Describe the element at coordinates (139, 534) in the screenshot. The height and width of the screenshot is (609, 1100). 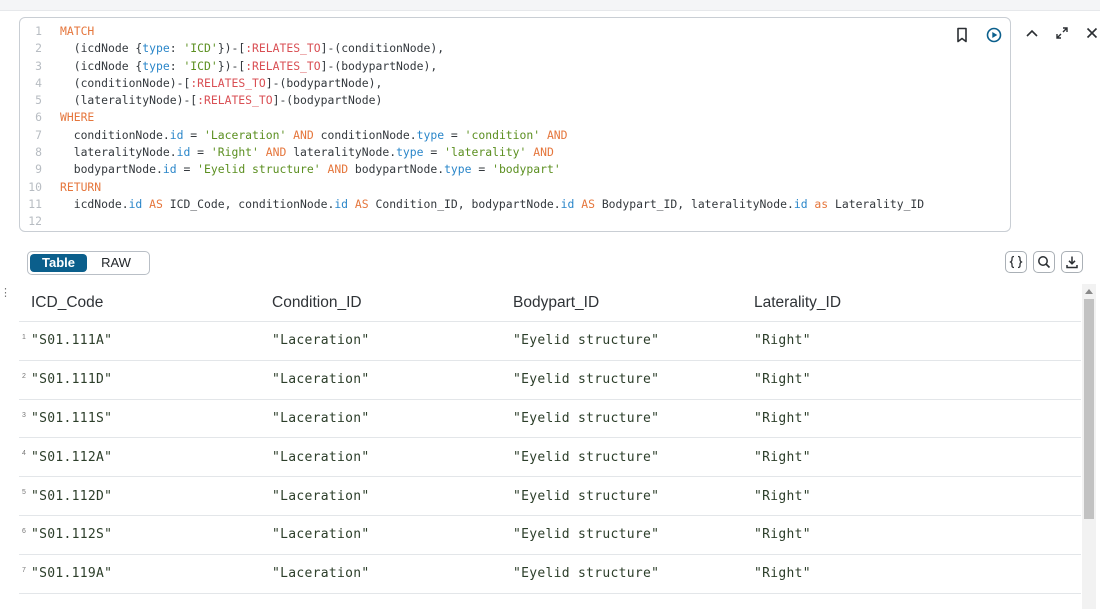
I see `table-cell: "S01.112S"` at that location.